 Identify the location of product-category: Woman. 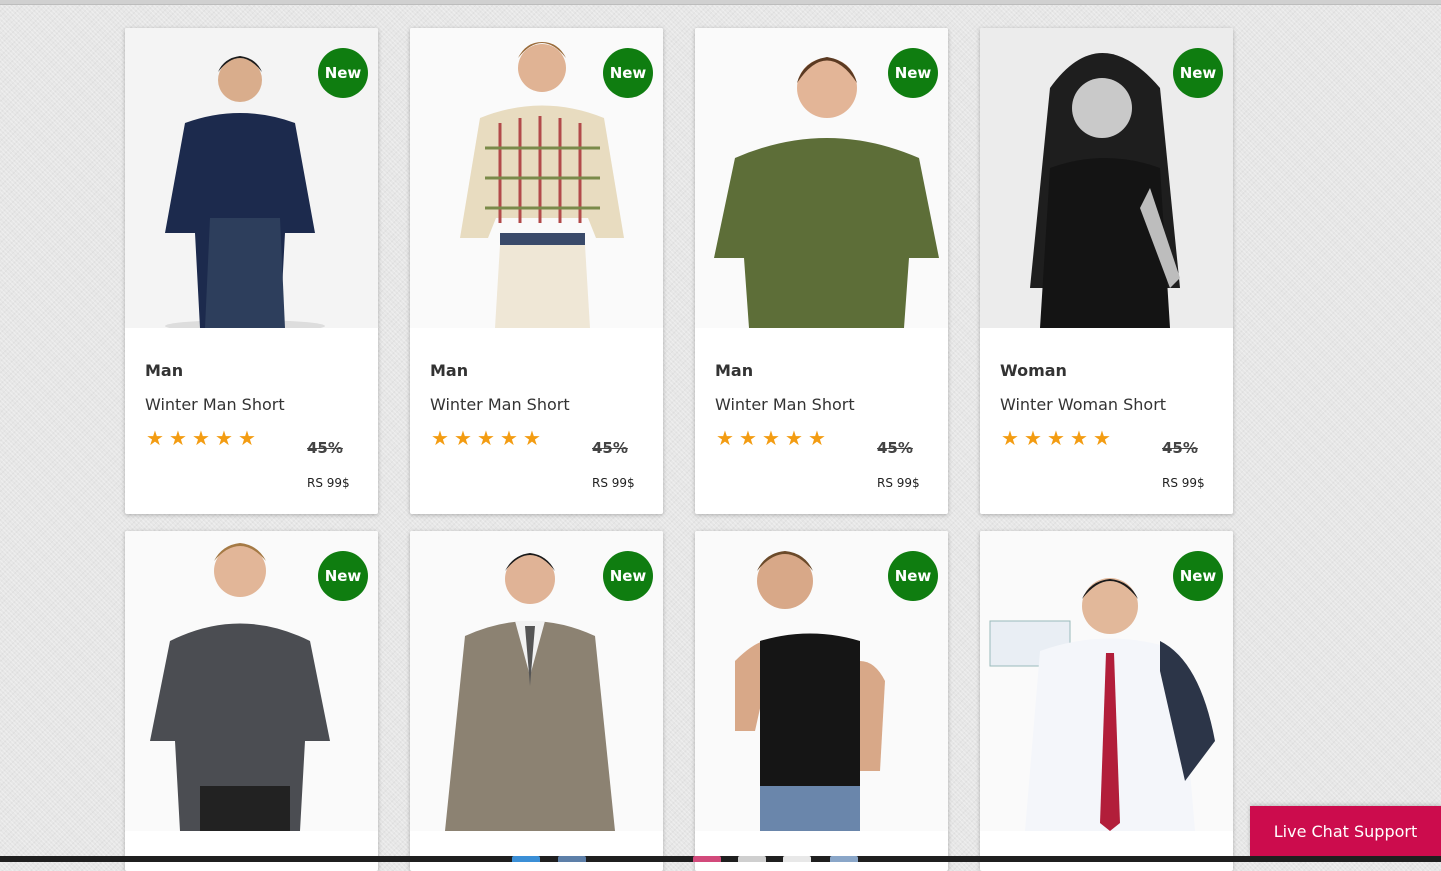
(1033, 370).